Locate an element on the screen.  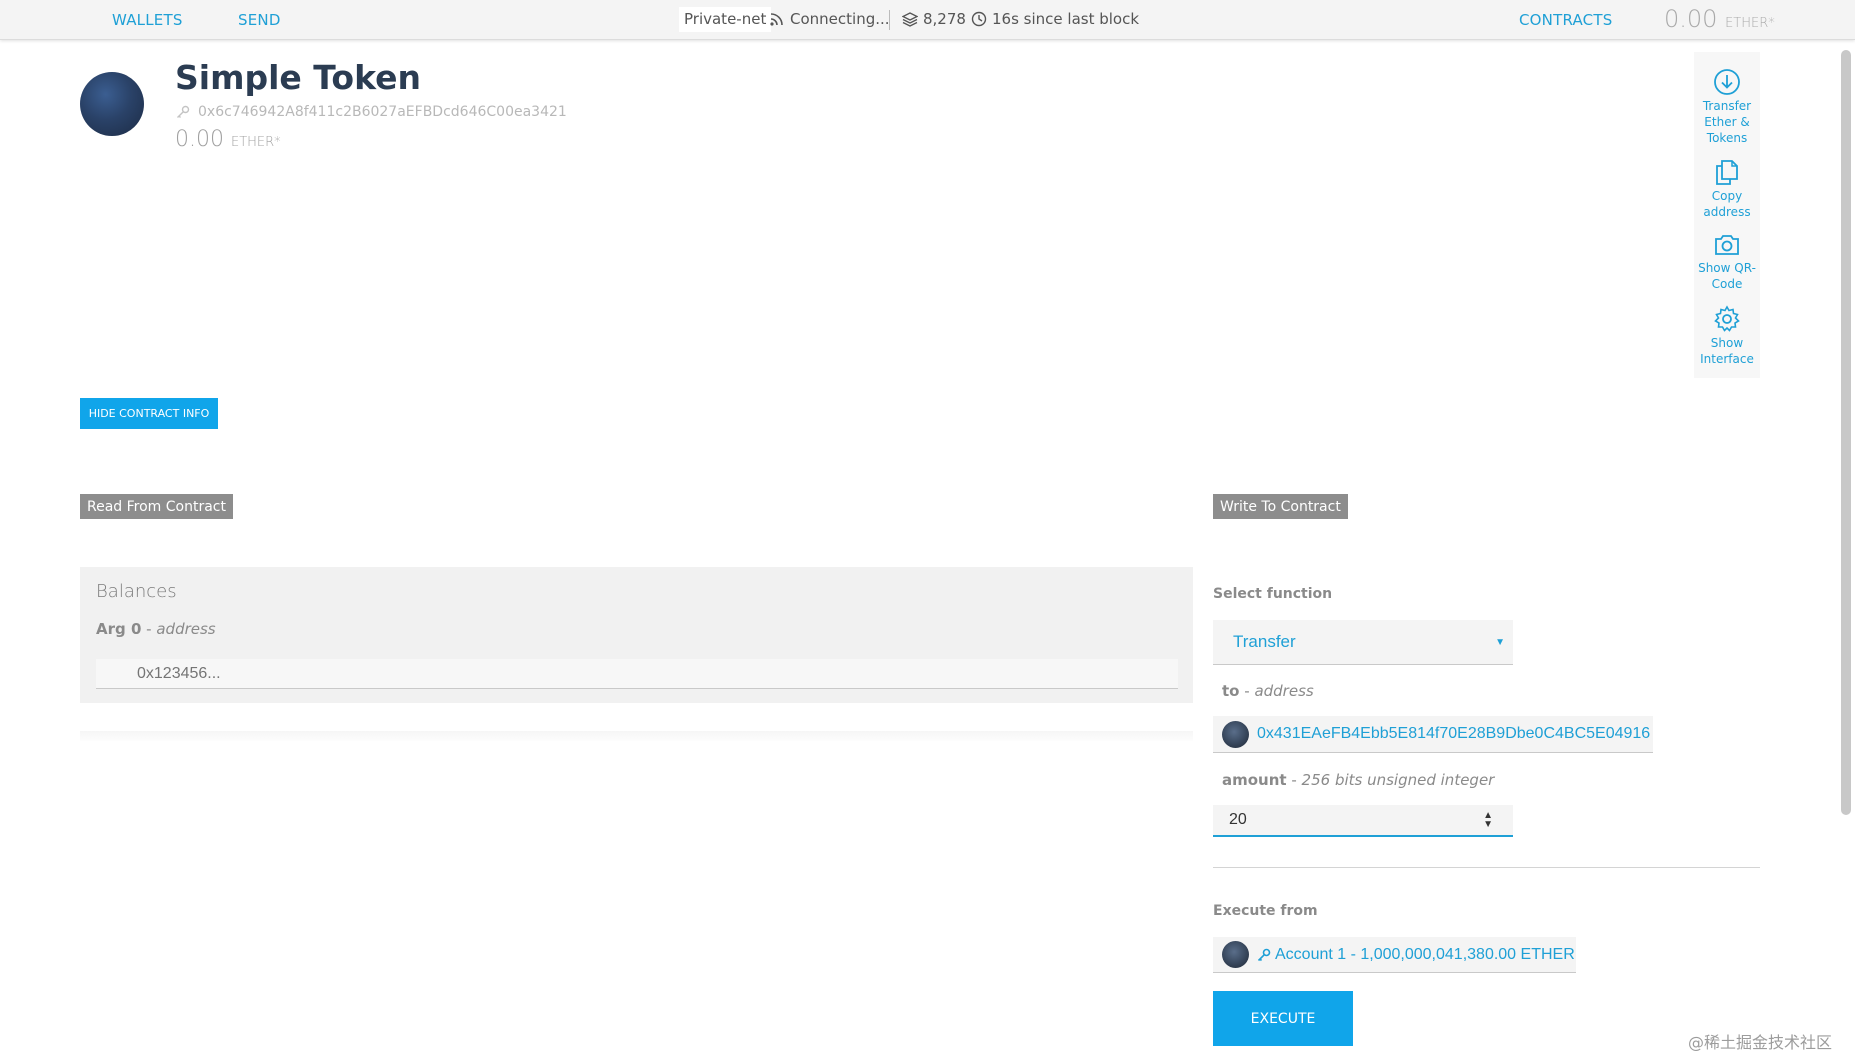
to-arg-type: address is located at coordinates (1284, 691).